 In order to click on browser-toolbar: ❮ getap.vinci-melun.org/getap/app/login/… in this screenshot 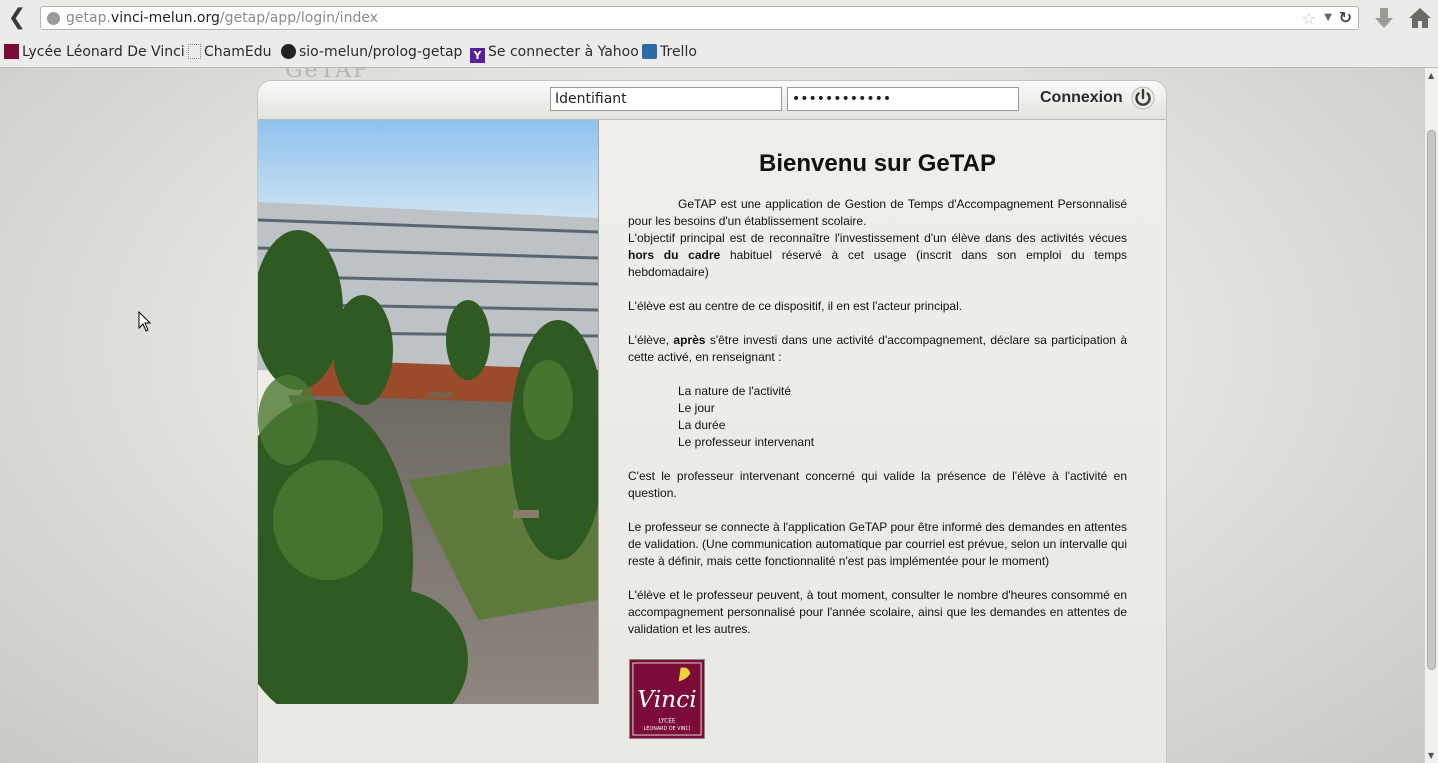, I will do `click(719, 19)`.